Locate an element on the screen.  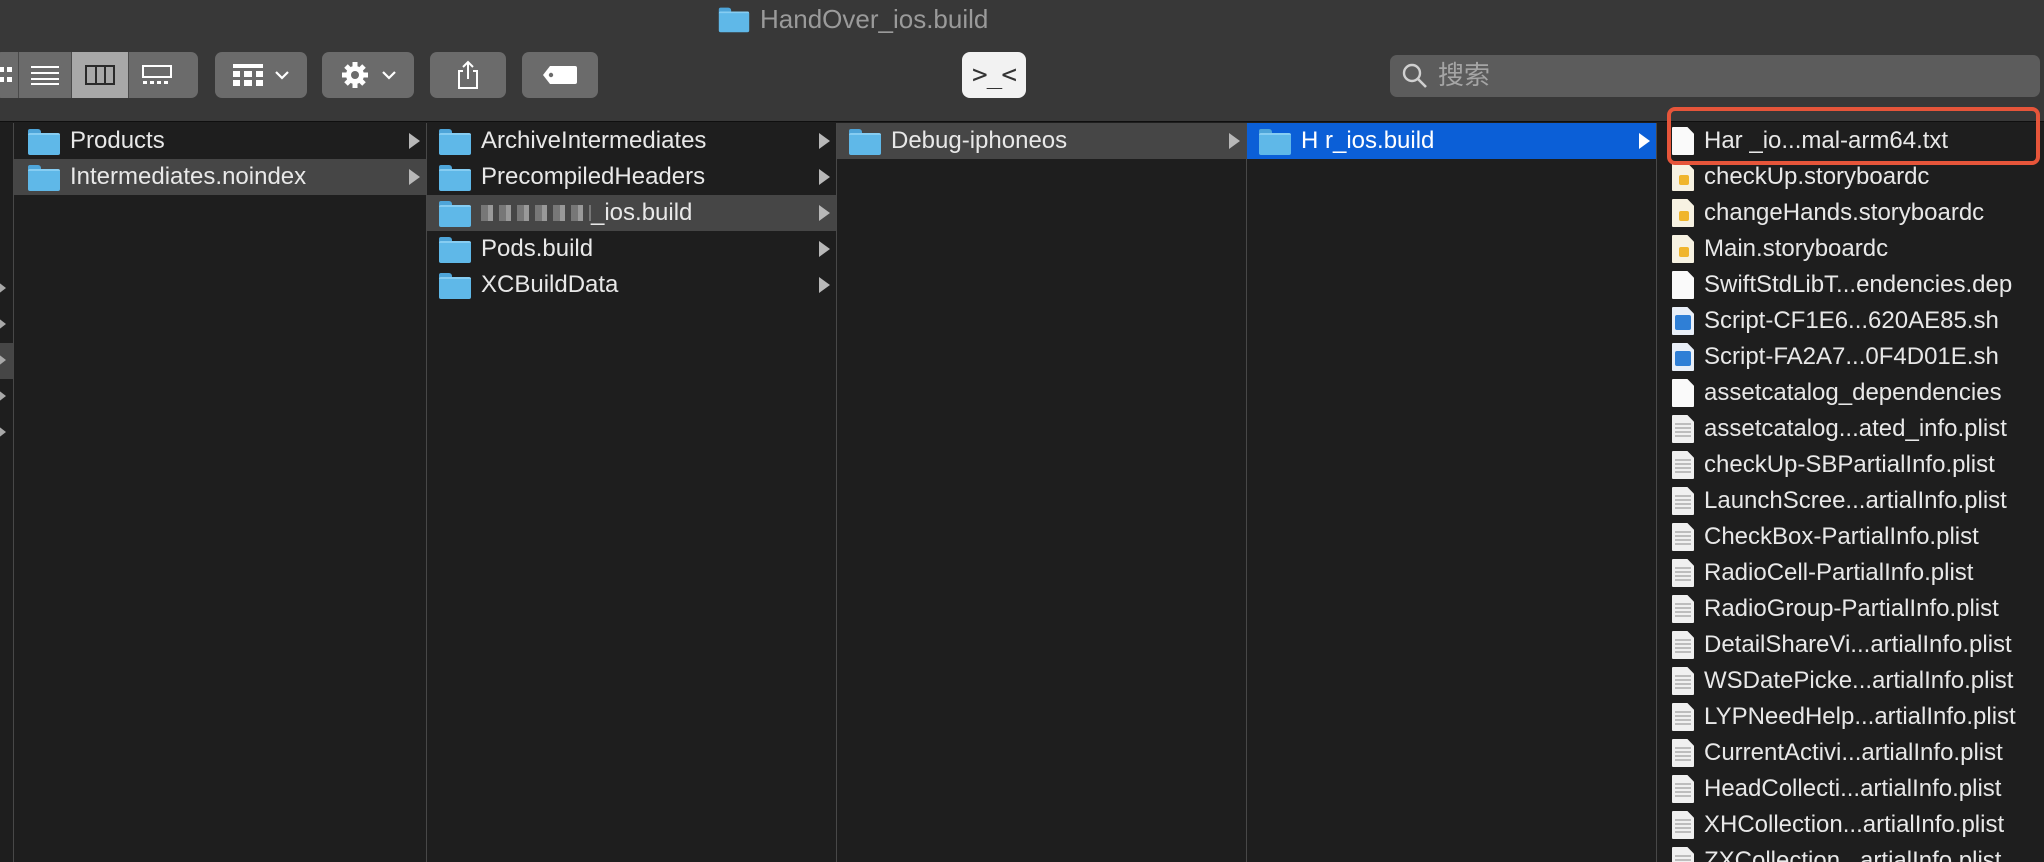
column-view-icon is located at coordinates (100, 75).